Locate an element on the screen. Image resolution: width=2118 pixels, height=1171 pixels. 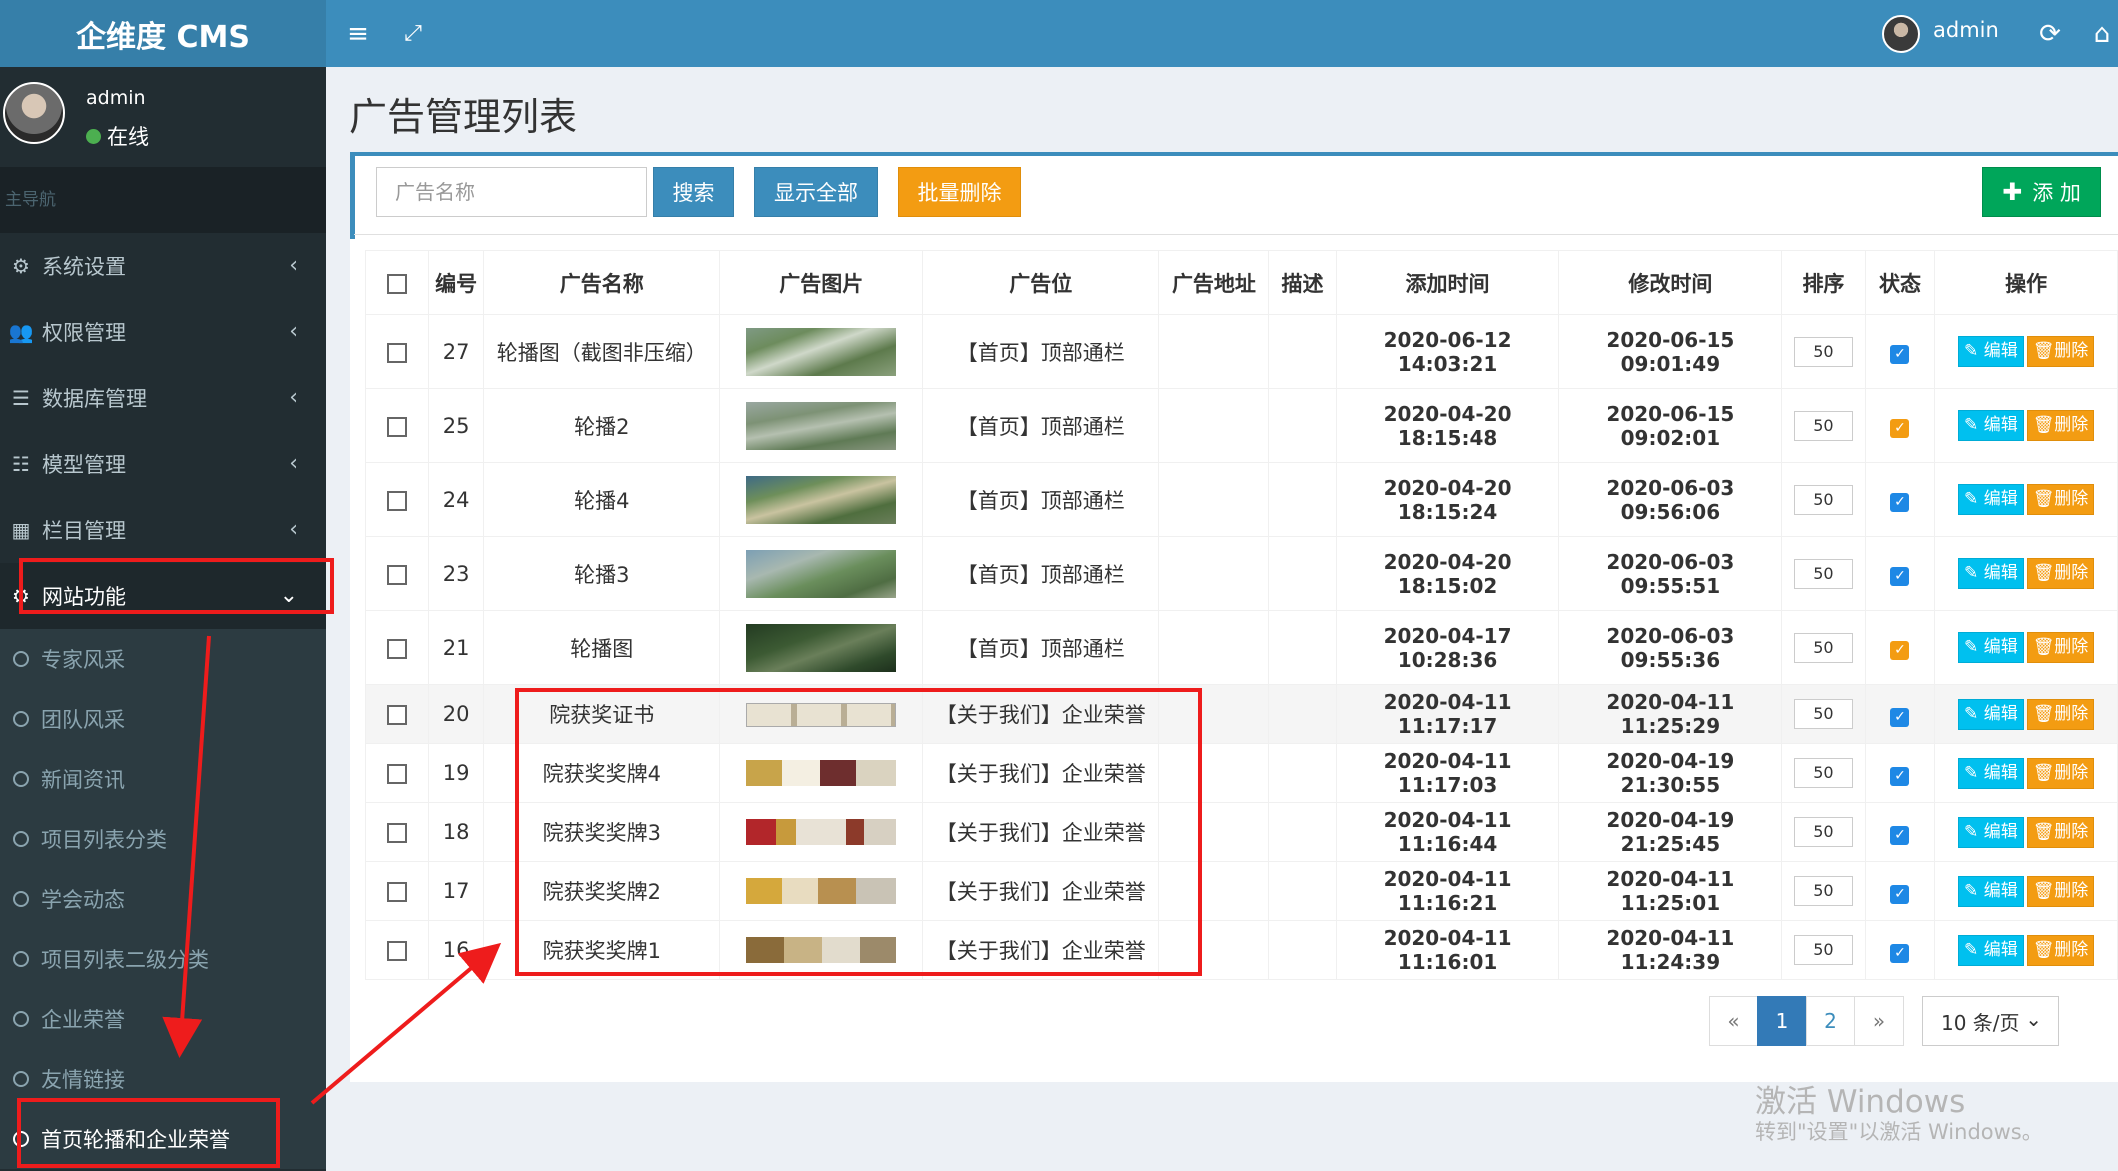
sidebar-item-1: 👥 权限管理 ‹ is located at coordinates (163, 332).